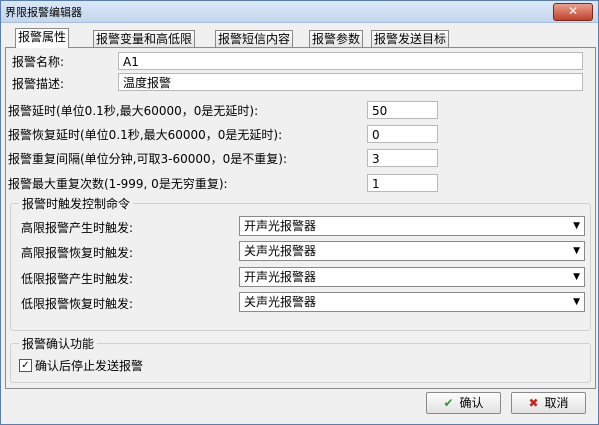  What do you see at coordinates (77, 228) in the screenshot?
I see `high-alarm-trigger-label: 高限报警产生时触发:` at bounding box center [77, 228].